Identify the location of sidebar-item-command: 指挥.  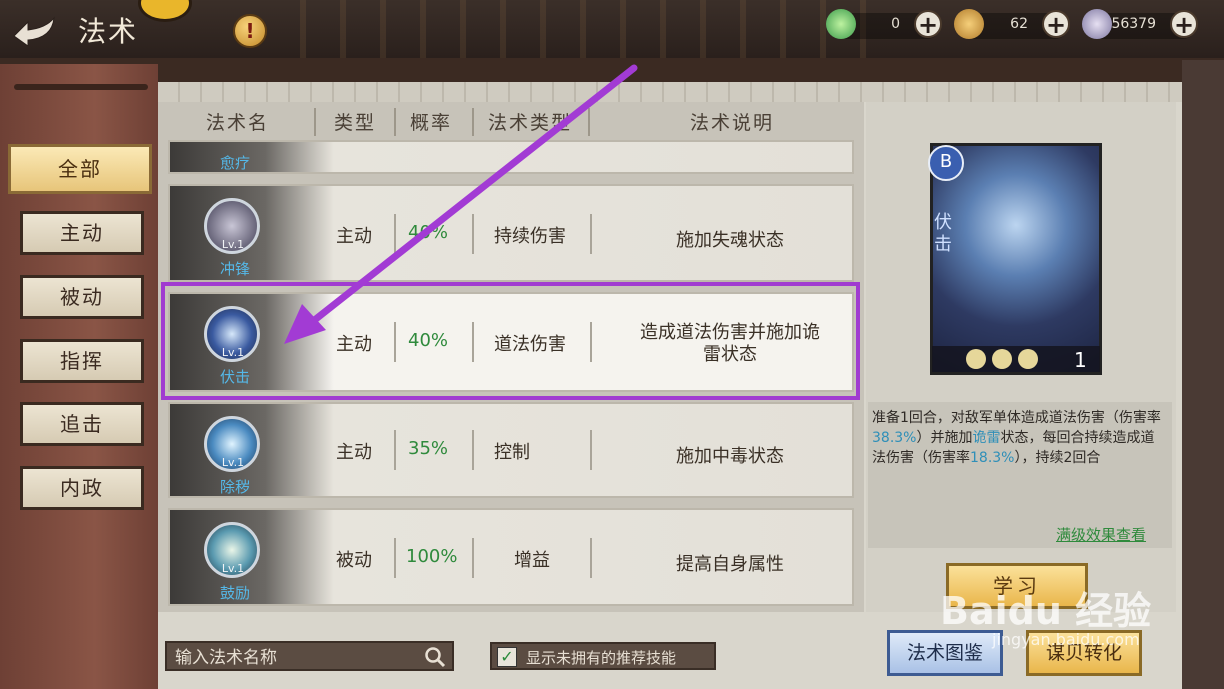
(82, 361).